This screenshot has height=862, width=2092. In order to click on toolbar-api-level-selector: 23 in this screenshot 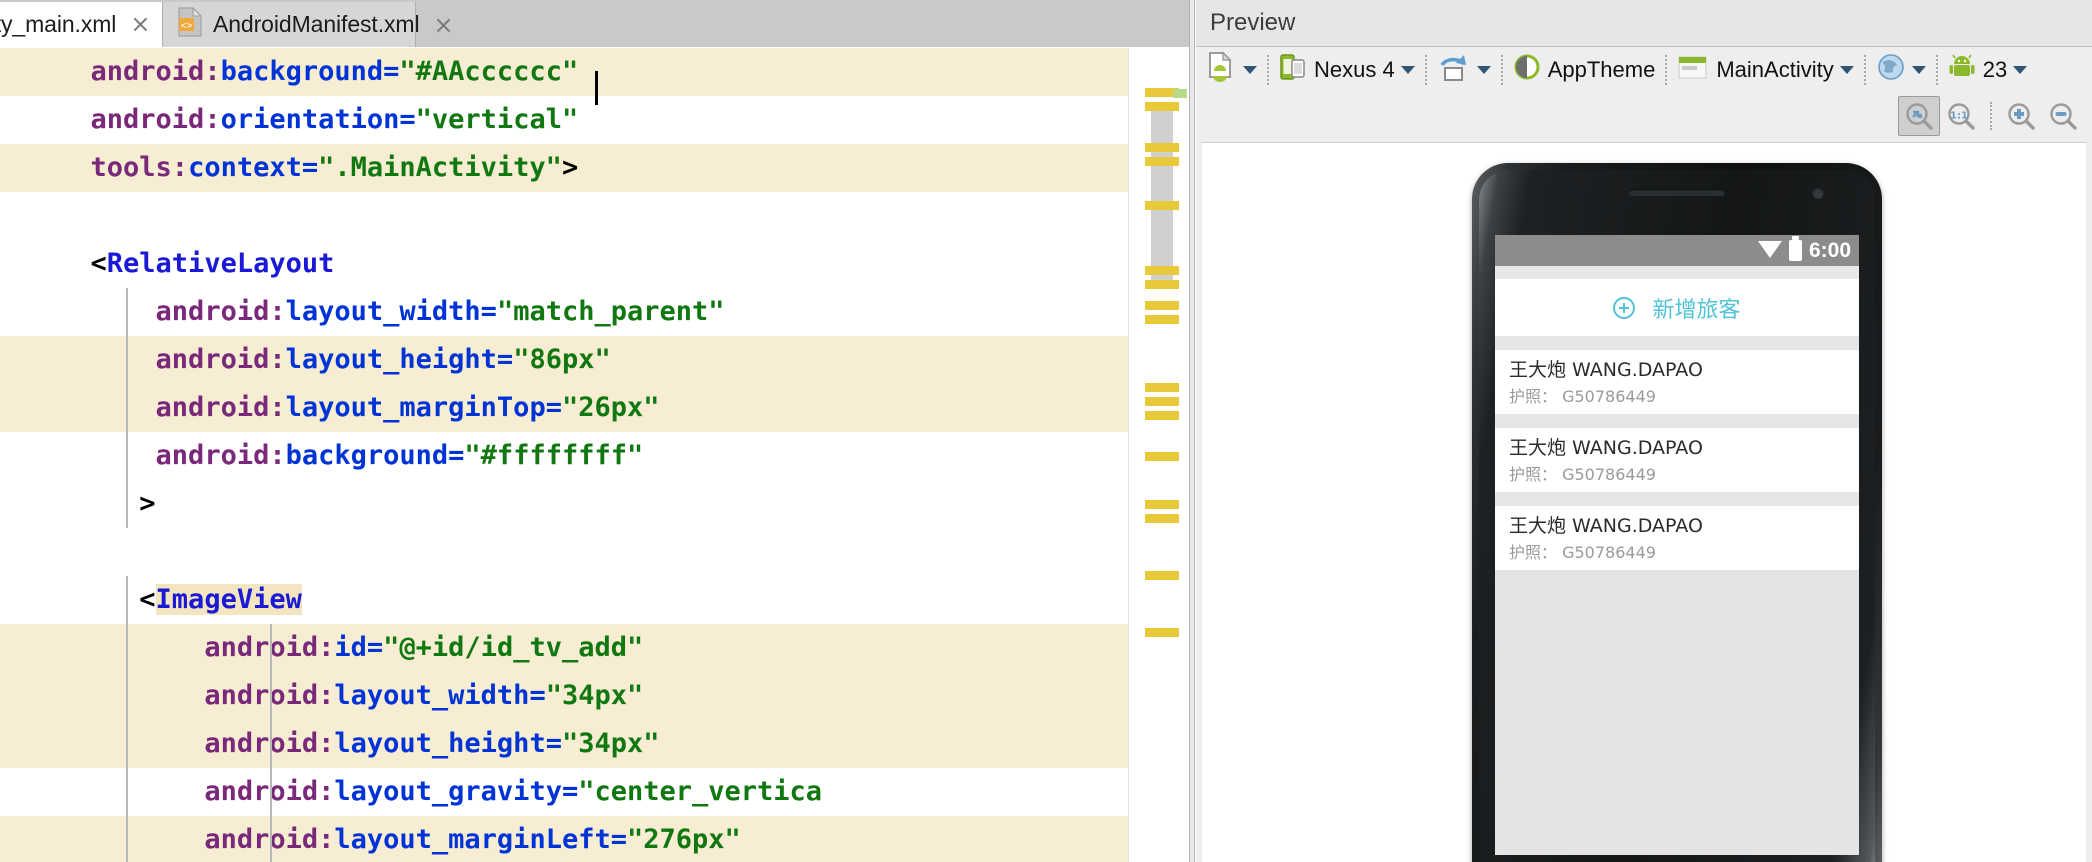, I will do `click(1987, 70)`.